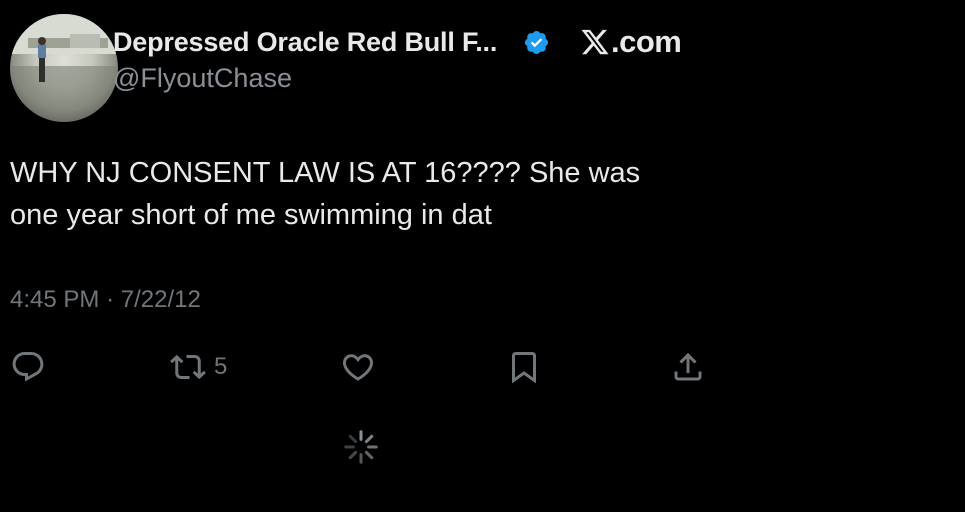 This screenshot has width=965, height=512. Describe the element at coordinates (536, 42) in the screenshot. I see `verified-badge-icon` at that location.